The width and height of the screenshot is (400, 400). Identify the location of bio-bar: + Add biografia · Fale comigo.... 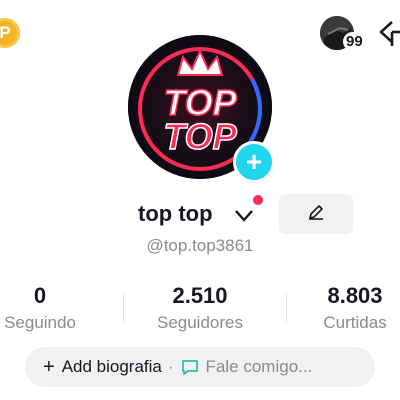
(200, 367).